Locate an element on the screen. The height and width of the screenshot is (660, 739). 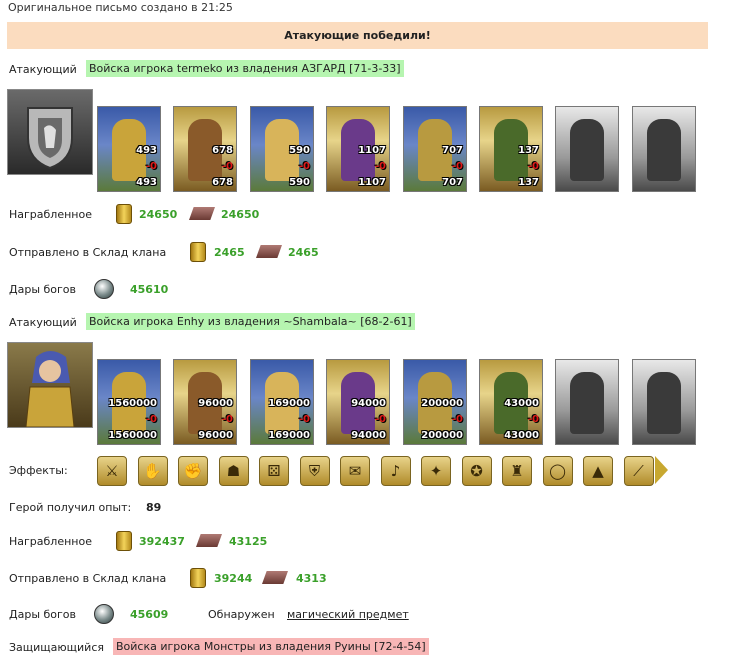
unit-count-top: 94000 is located at coordinates (368, 403).